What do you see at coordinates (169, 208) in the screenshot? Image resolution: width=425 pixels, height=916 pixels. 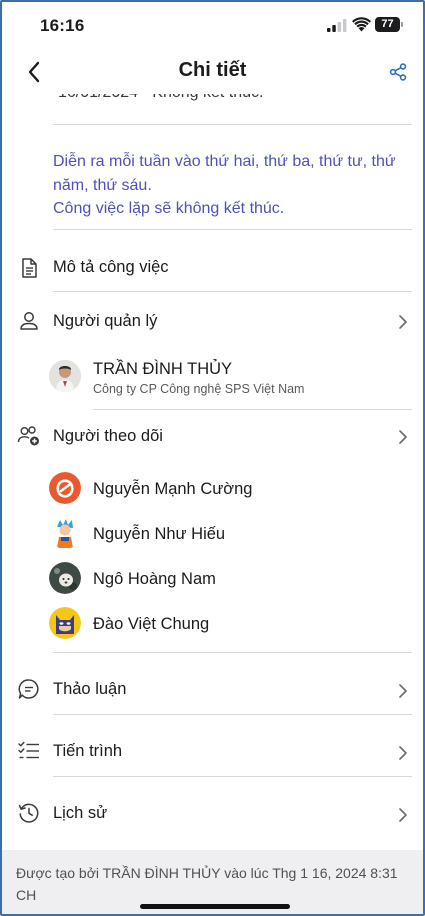 I see `recurrence-end-text: Công việc lặp sẽ không kết thúc.` at bounding box center [169, 208].